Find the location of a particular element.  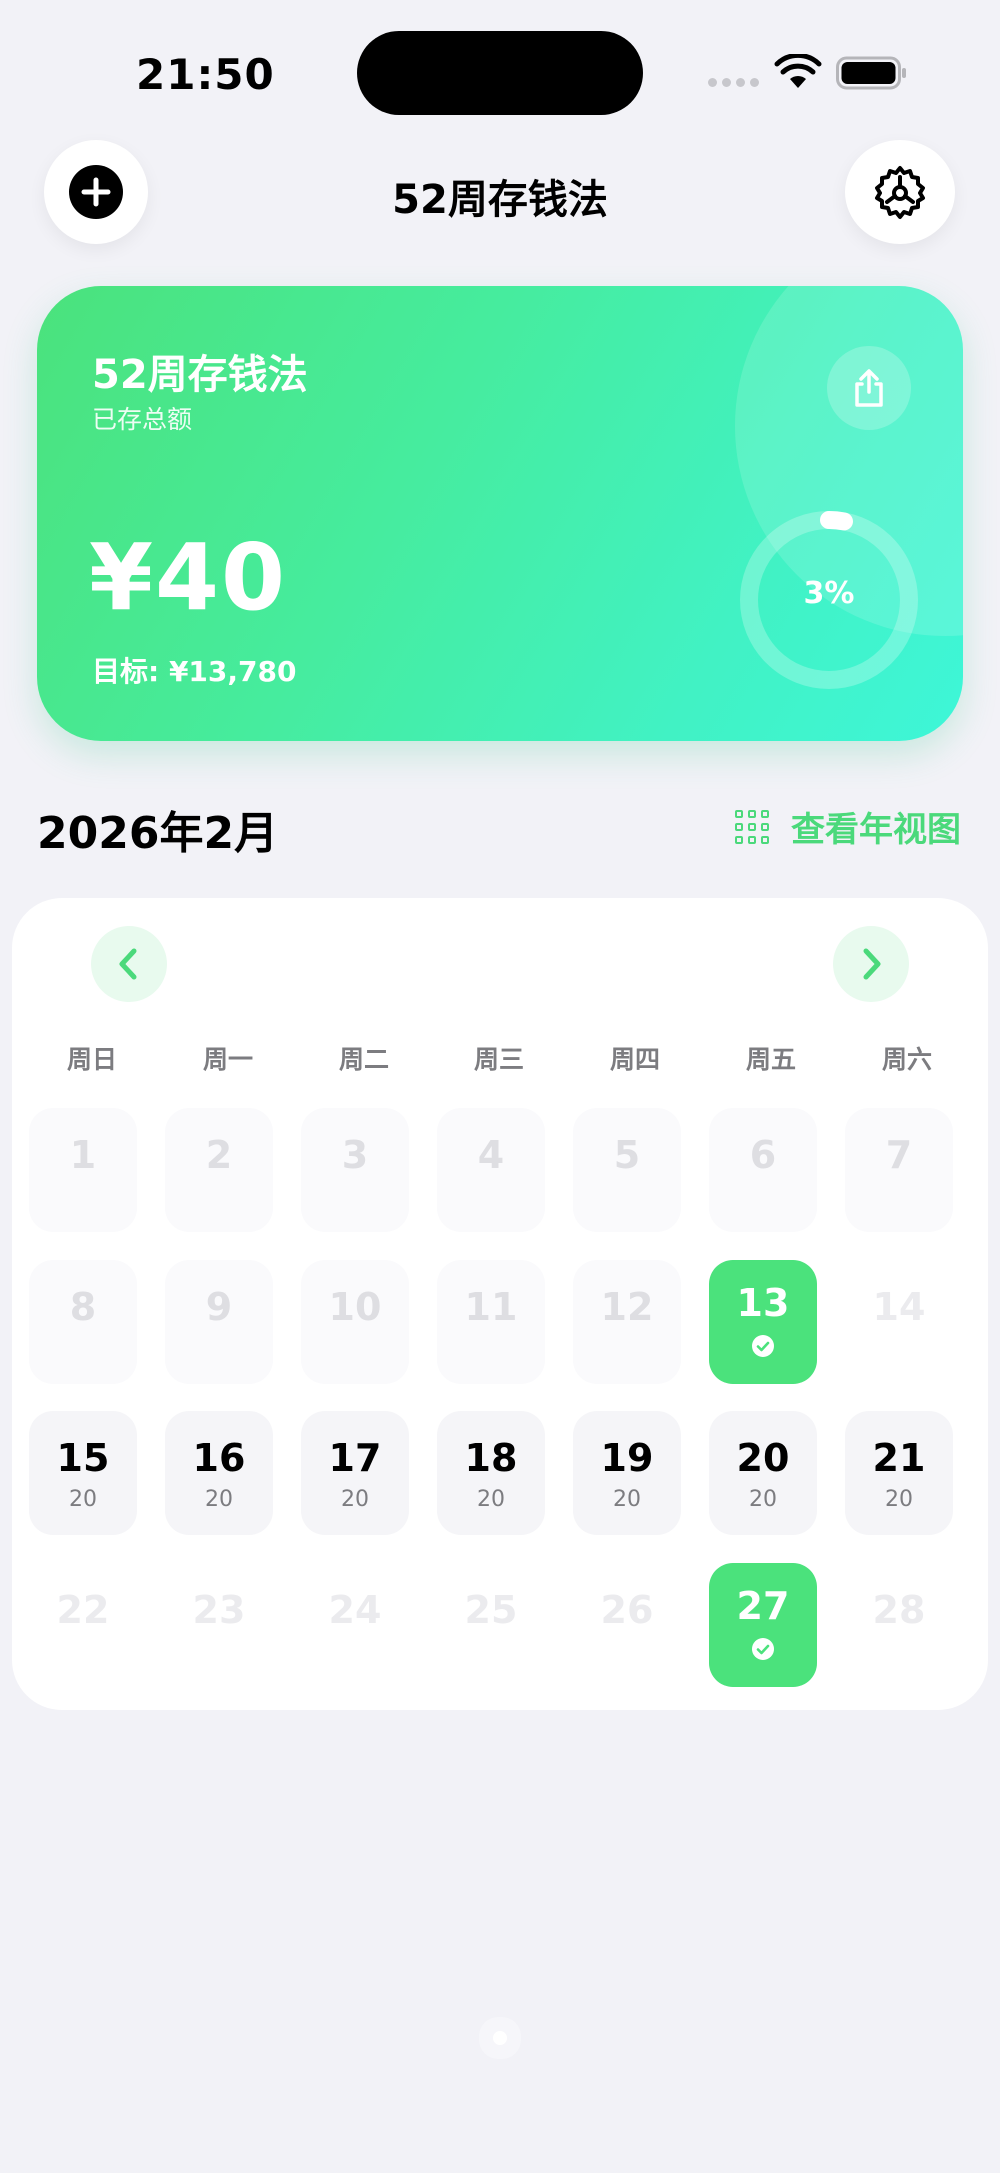

day-number: 13 is located at coordinates (763, 1303).